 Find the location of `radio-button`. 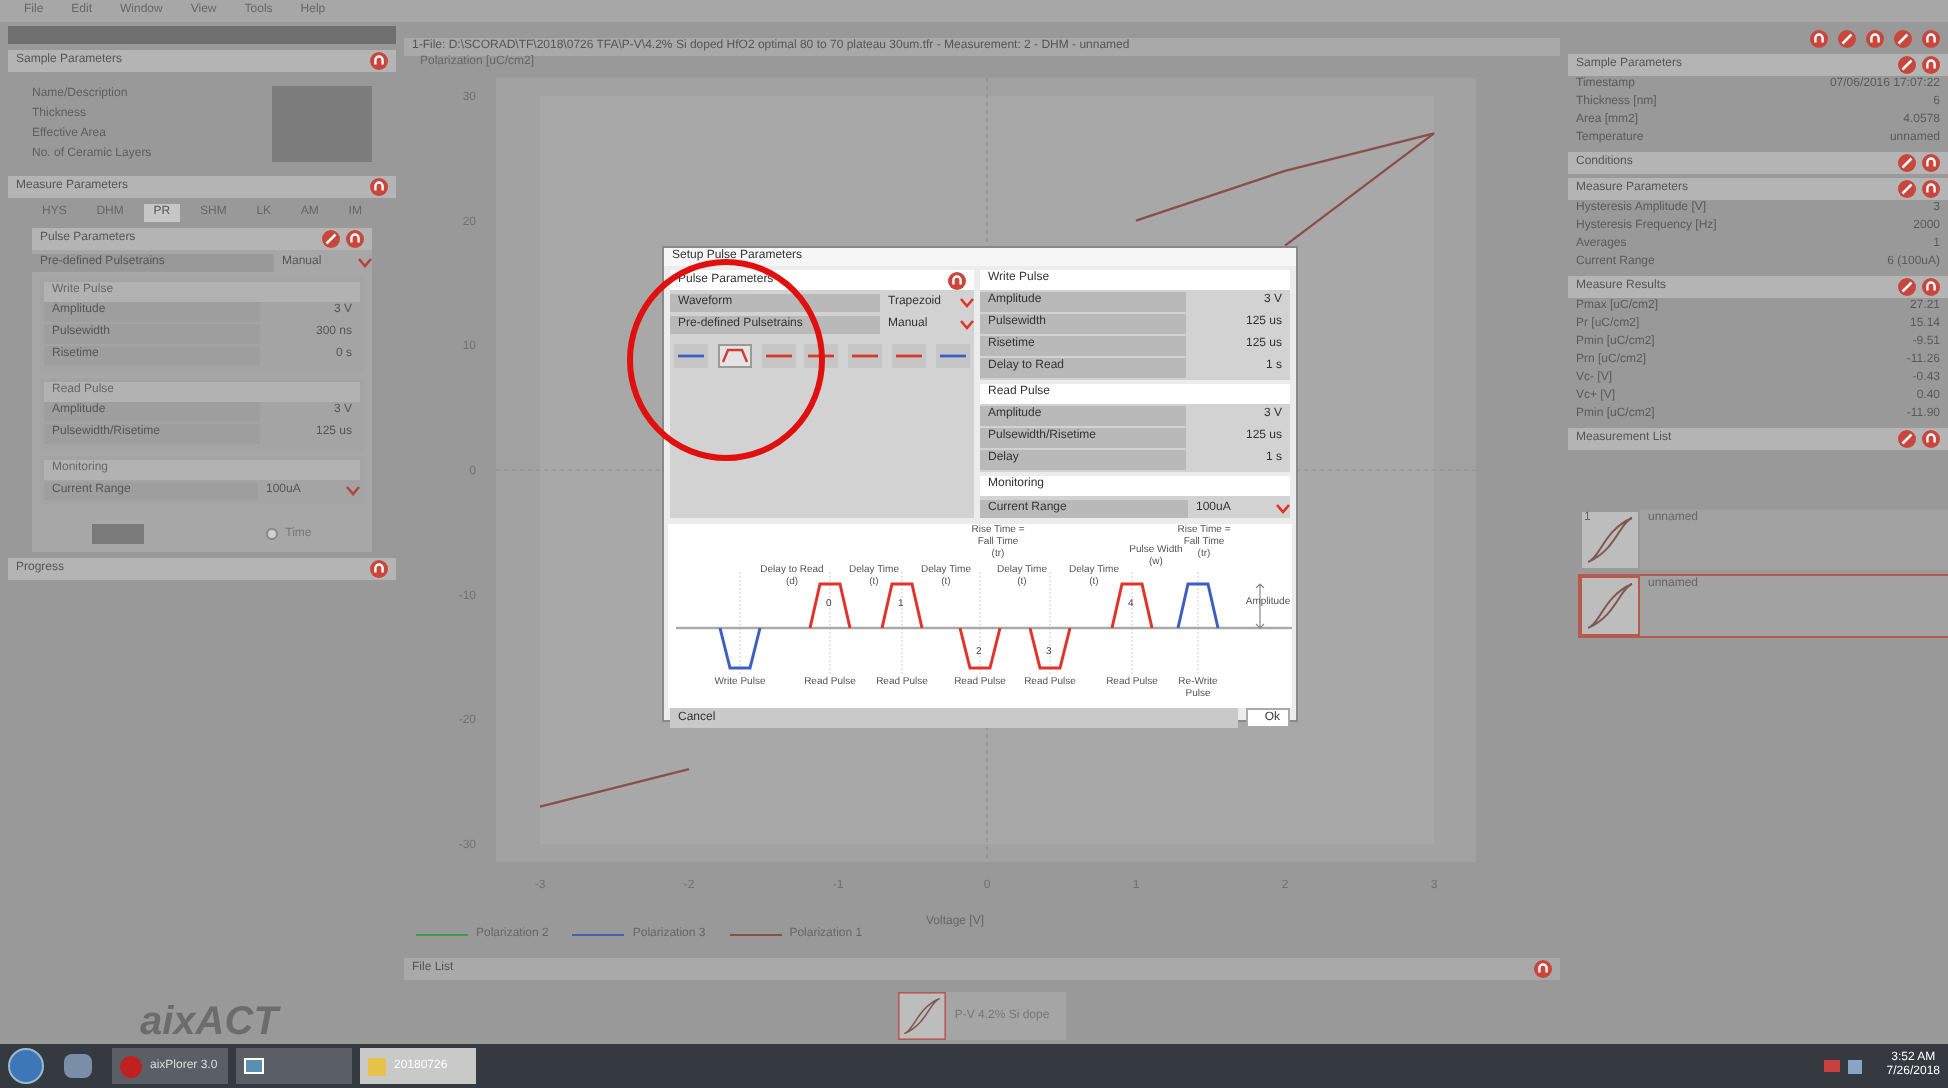

radio-button is located at coordinates (271, 534).